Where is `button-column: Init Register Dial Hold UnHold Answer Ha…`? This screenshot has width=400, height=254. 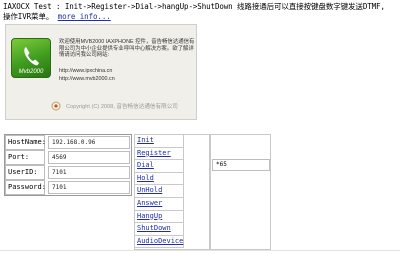 button-column: Init Register Dial Hold UnHold Answer Ha… is located at coordinates (172, 192).